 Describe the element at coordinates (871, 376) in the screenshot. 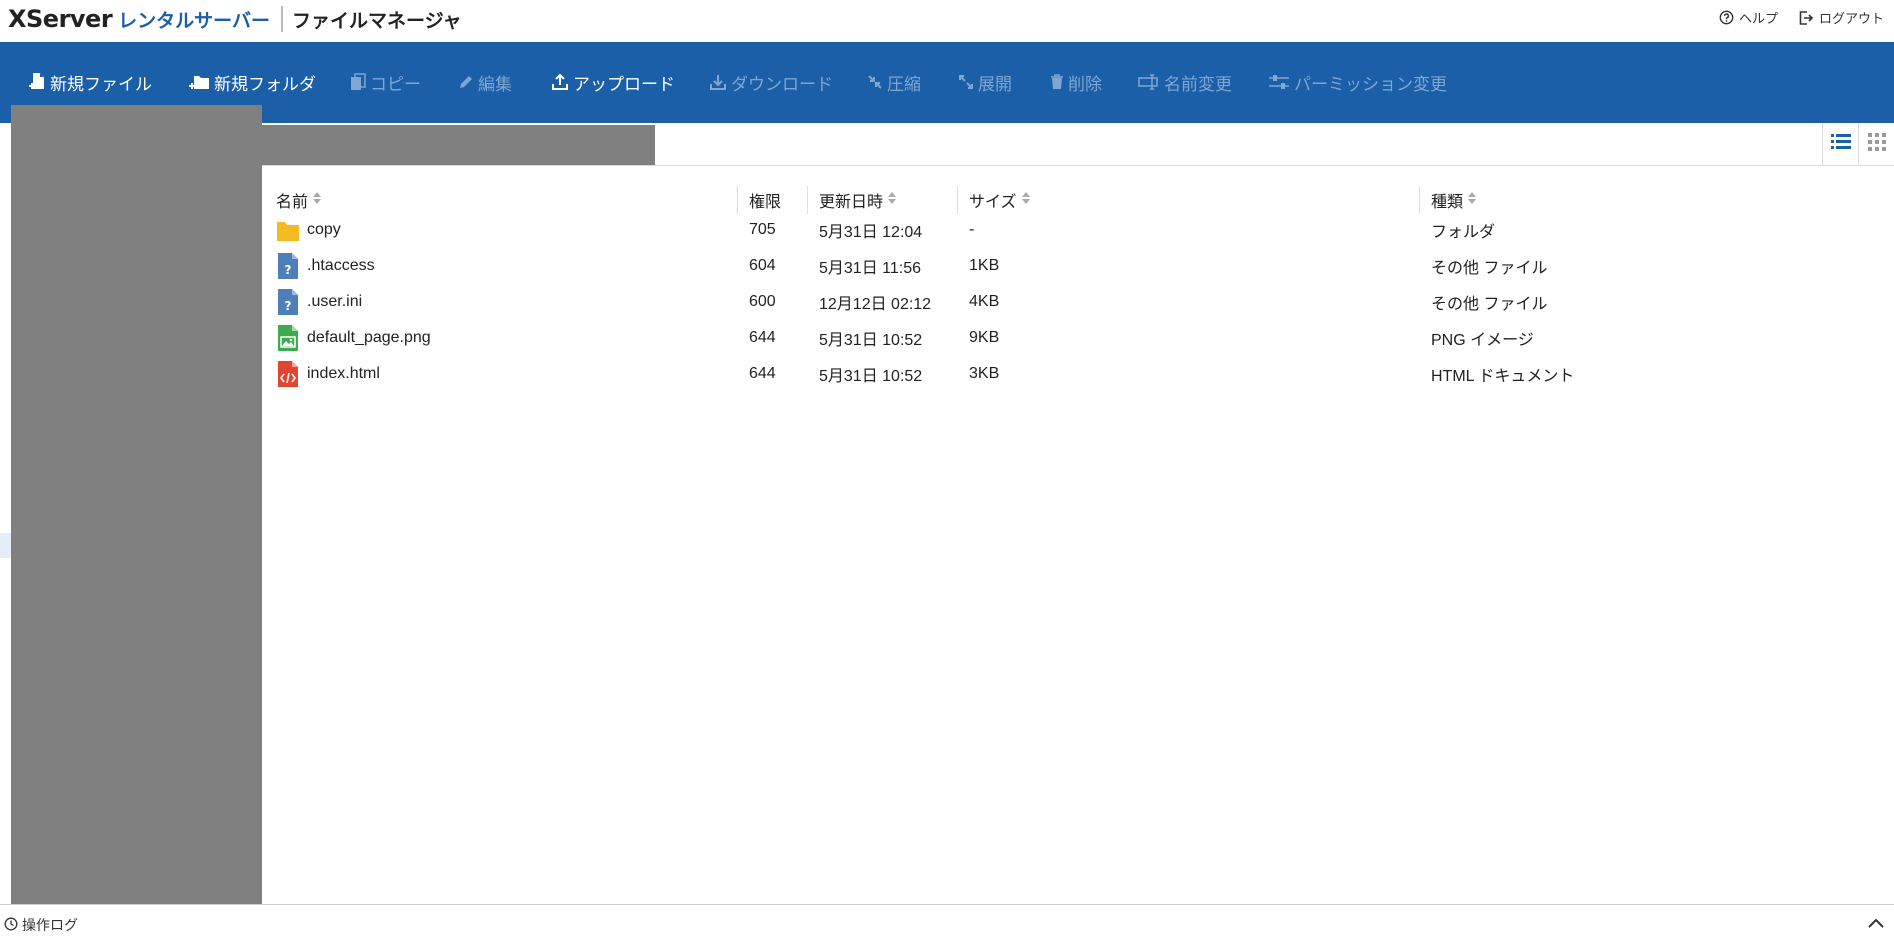

I see `file-modified: 5月31日 10:52` at that location.